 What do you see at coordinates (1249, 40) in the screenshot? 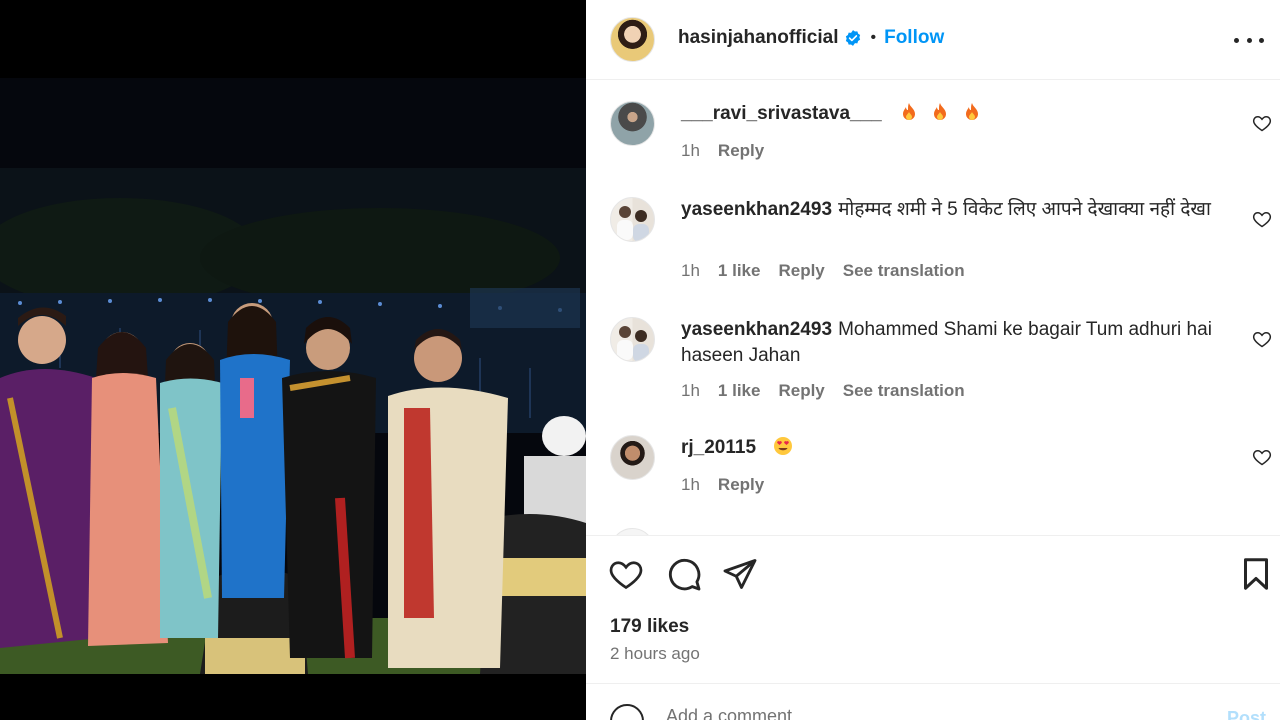
I see `more-options-icon` at bounding box center [1249, 40].